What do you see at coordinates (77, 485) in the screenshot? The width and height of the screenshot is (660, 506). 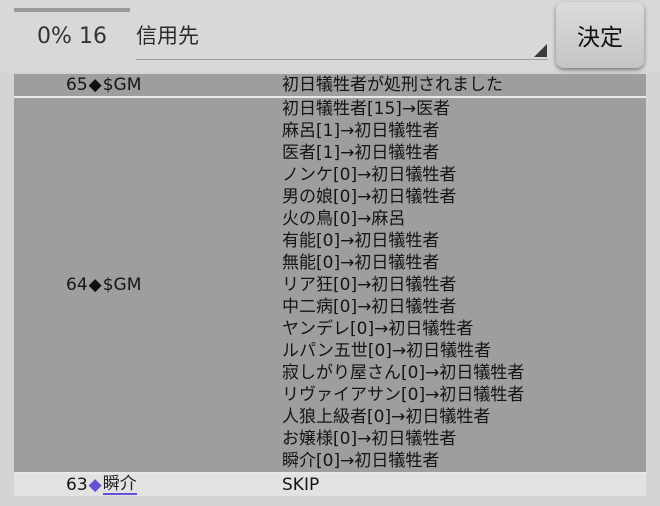 I see `log-number: 63` at bounding box center [77, 485].